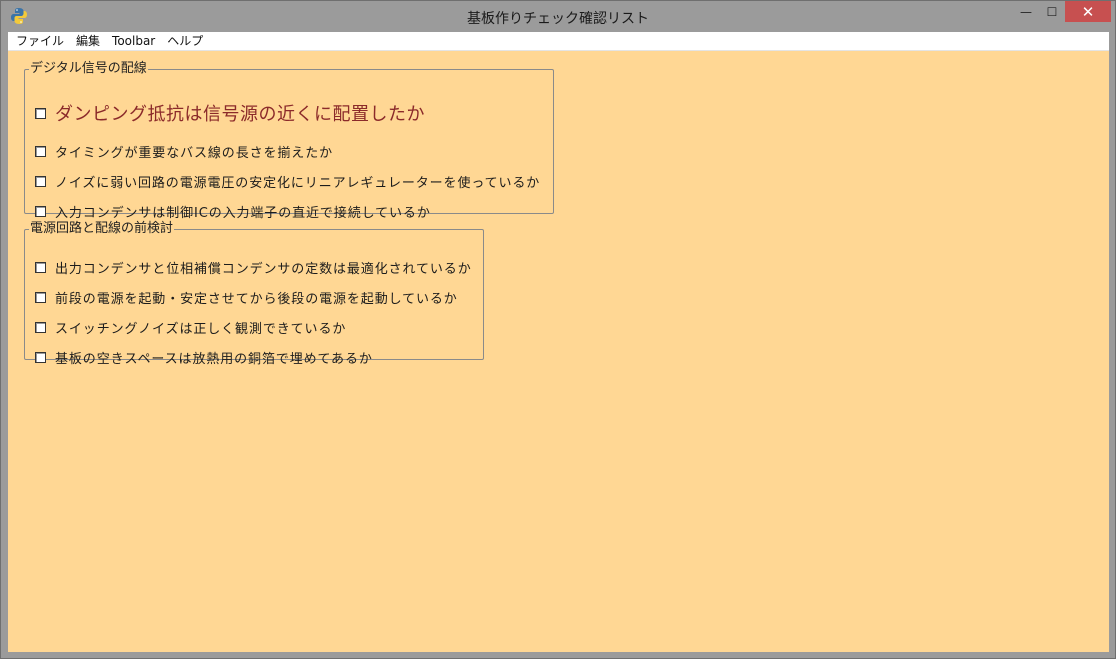  I want to click on close-button: ✕, so click(1088, 11).